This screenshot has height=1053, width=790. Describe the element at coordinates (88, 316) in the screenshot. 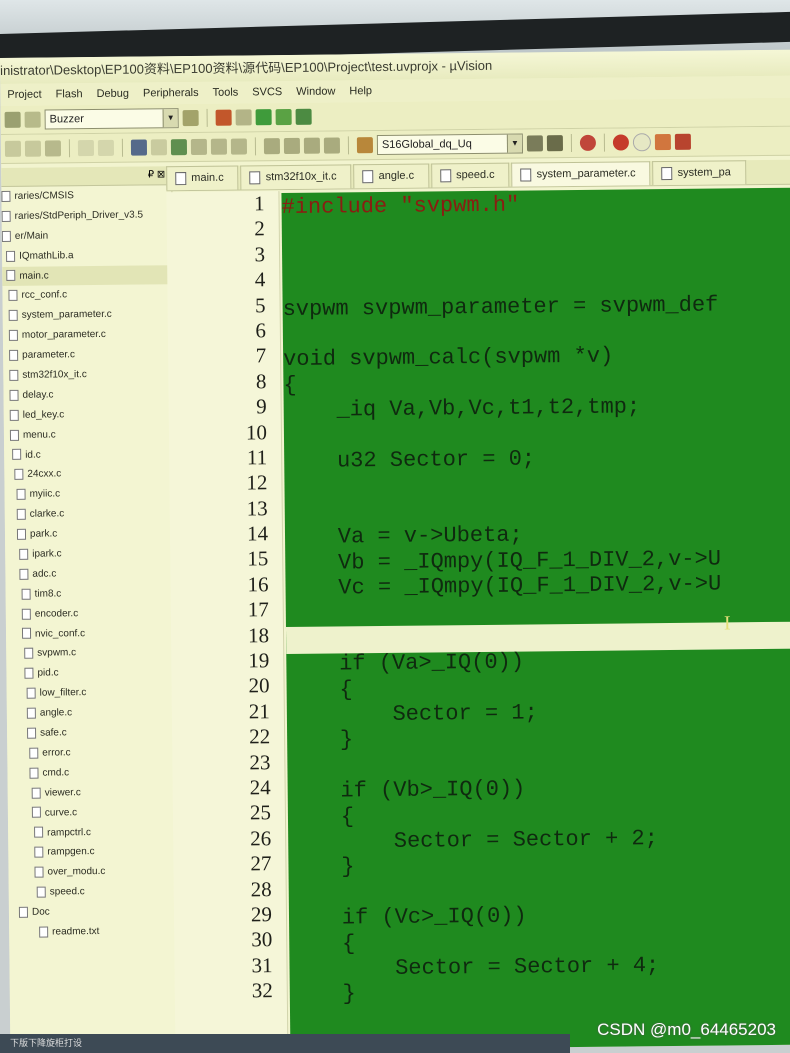

I see `tree-item: system_parameter.c` at that location.